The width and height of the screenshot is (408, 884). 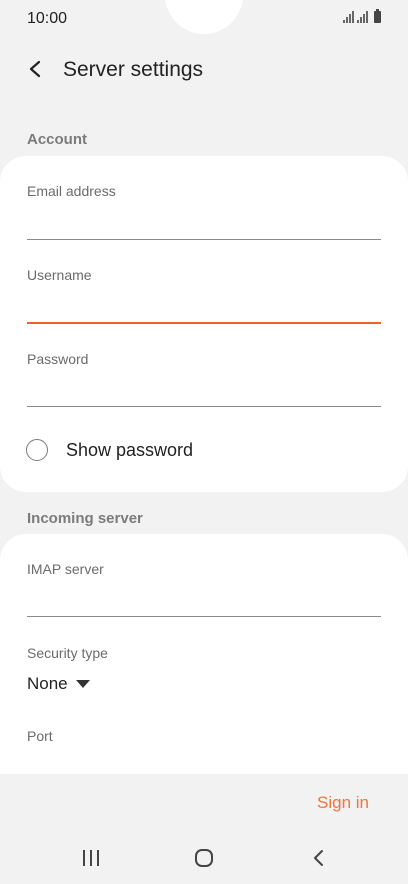 I want to click on recent-apps-button, so click(x=91, y=858).